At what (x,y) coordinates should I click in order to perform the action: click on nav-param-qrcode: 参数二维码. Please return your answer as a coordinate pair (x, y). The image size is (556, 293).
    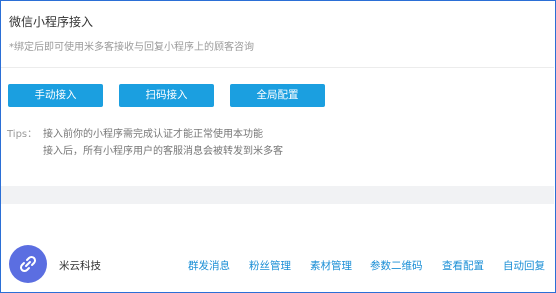
    Looking at the image, I should click on (396, 265).